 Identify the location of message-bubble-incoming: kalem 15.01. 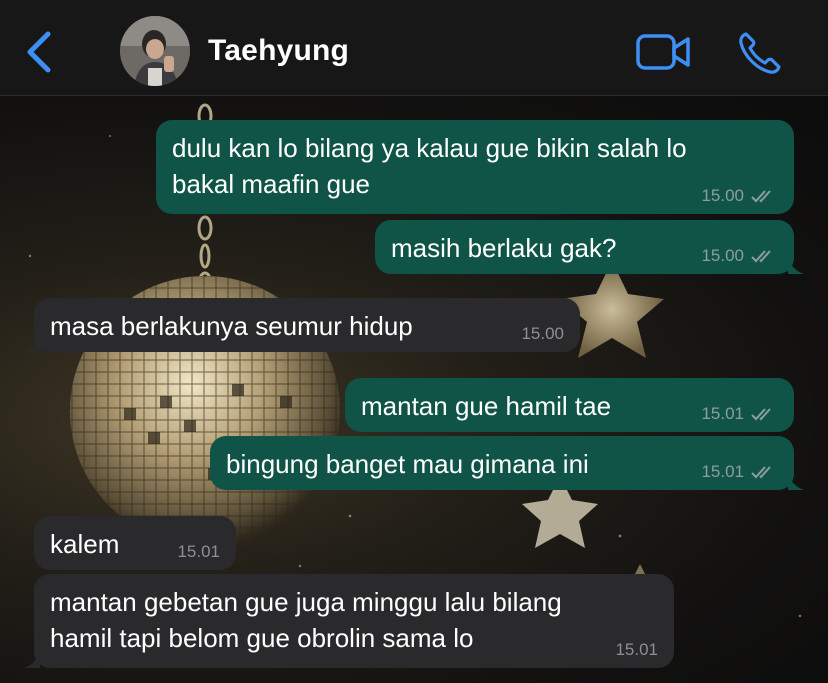
(135, 543).